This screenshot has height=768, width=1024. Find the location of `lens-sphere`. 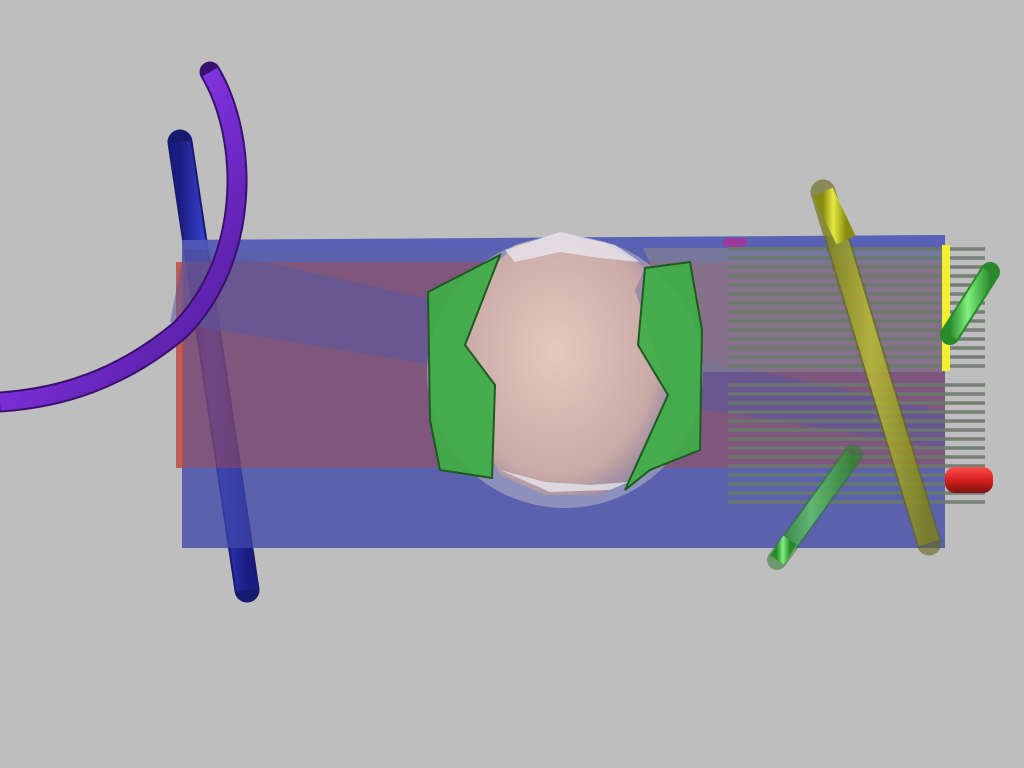

lens-sphere is located at coordinates (566, 365).